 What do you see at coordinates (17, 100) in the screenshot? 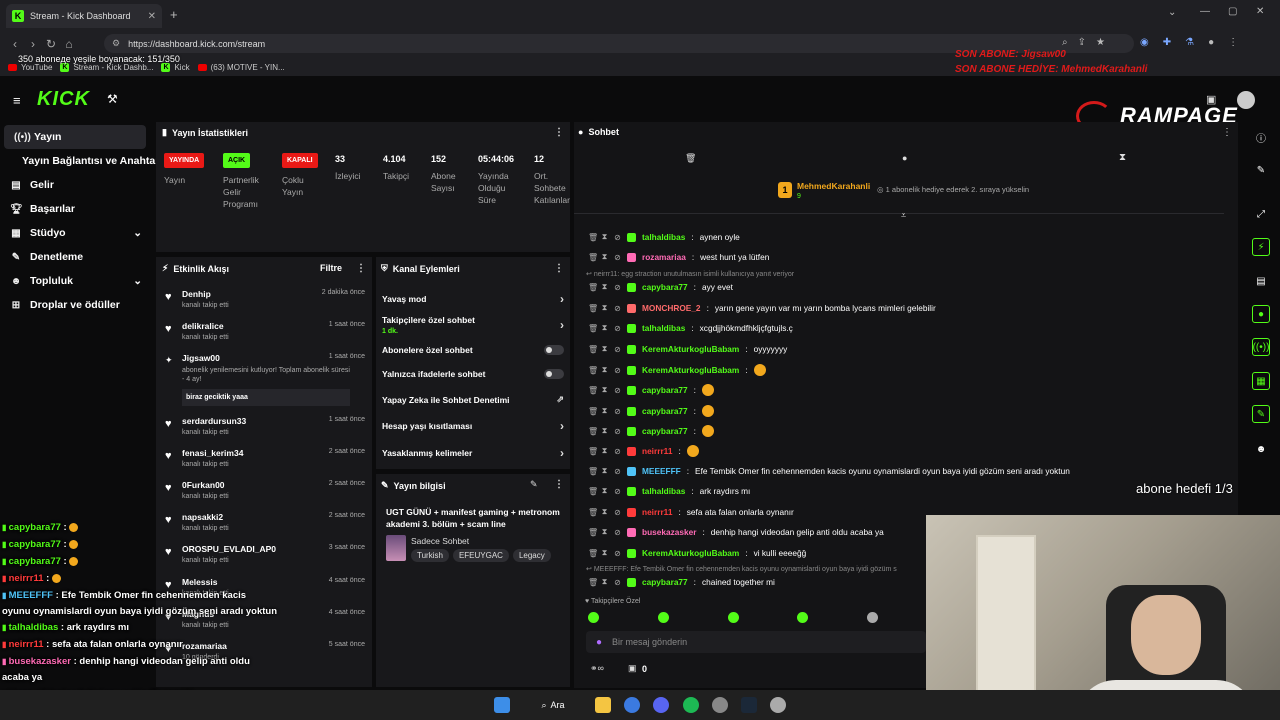
I see `hamburger-menu-icon: ≡` at bounding box center [17, 100].